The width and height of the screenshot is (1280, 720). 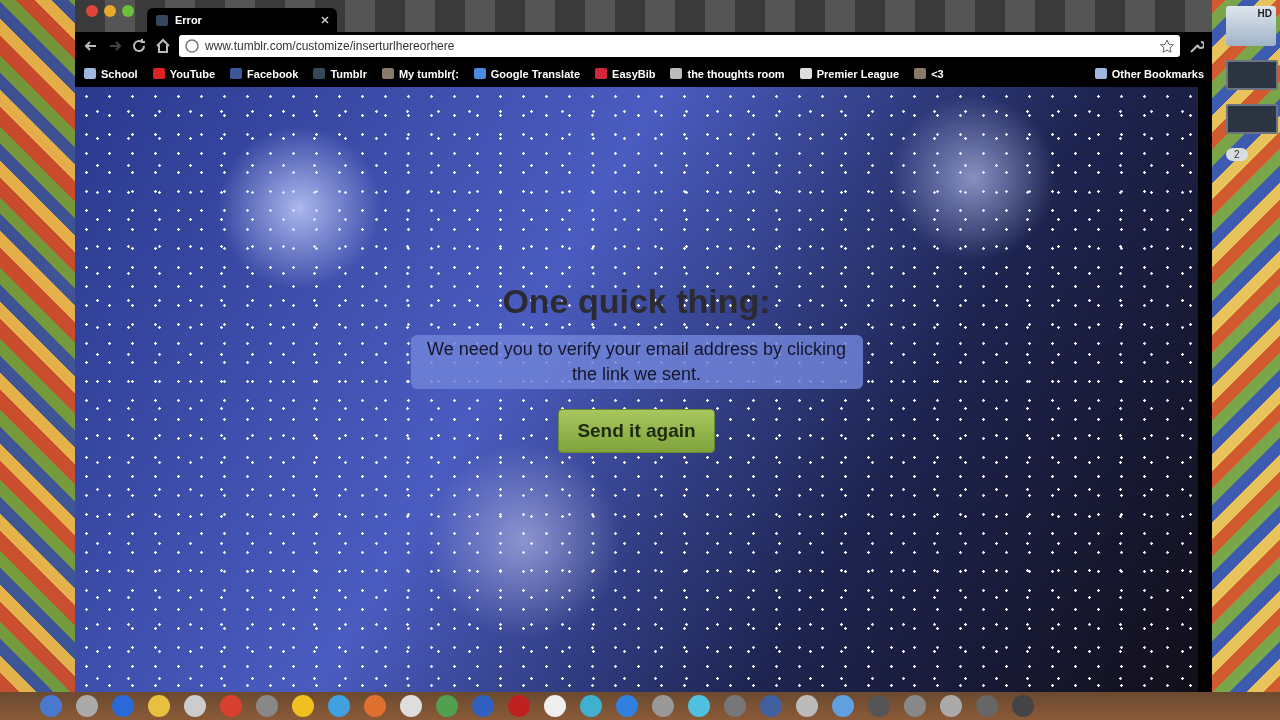 I want to click on bookmark-link: EasyBib, so click(x=625, y=73).